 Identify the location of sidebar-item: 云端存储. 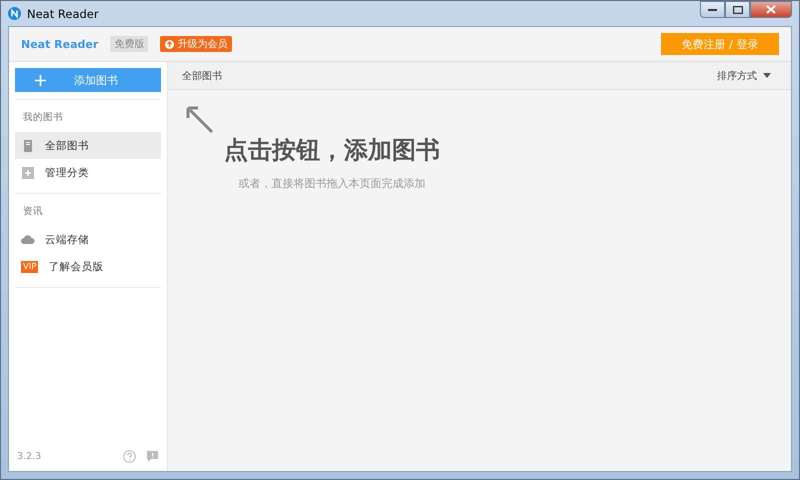
(88, 239).